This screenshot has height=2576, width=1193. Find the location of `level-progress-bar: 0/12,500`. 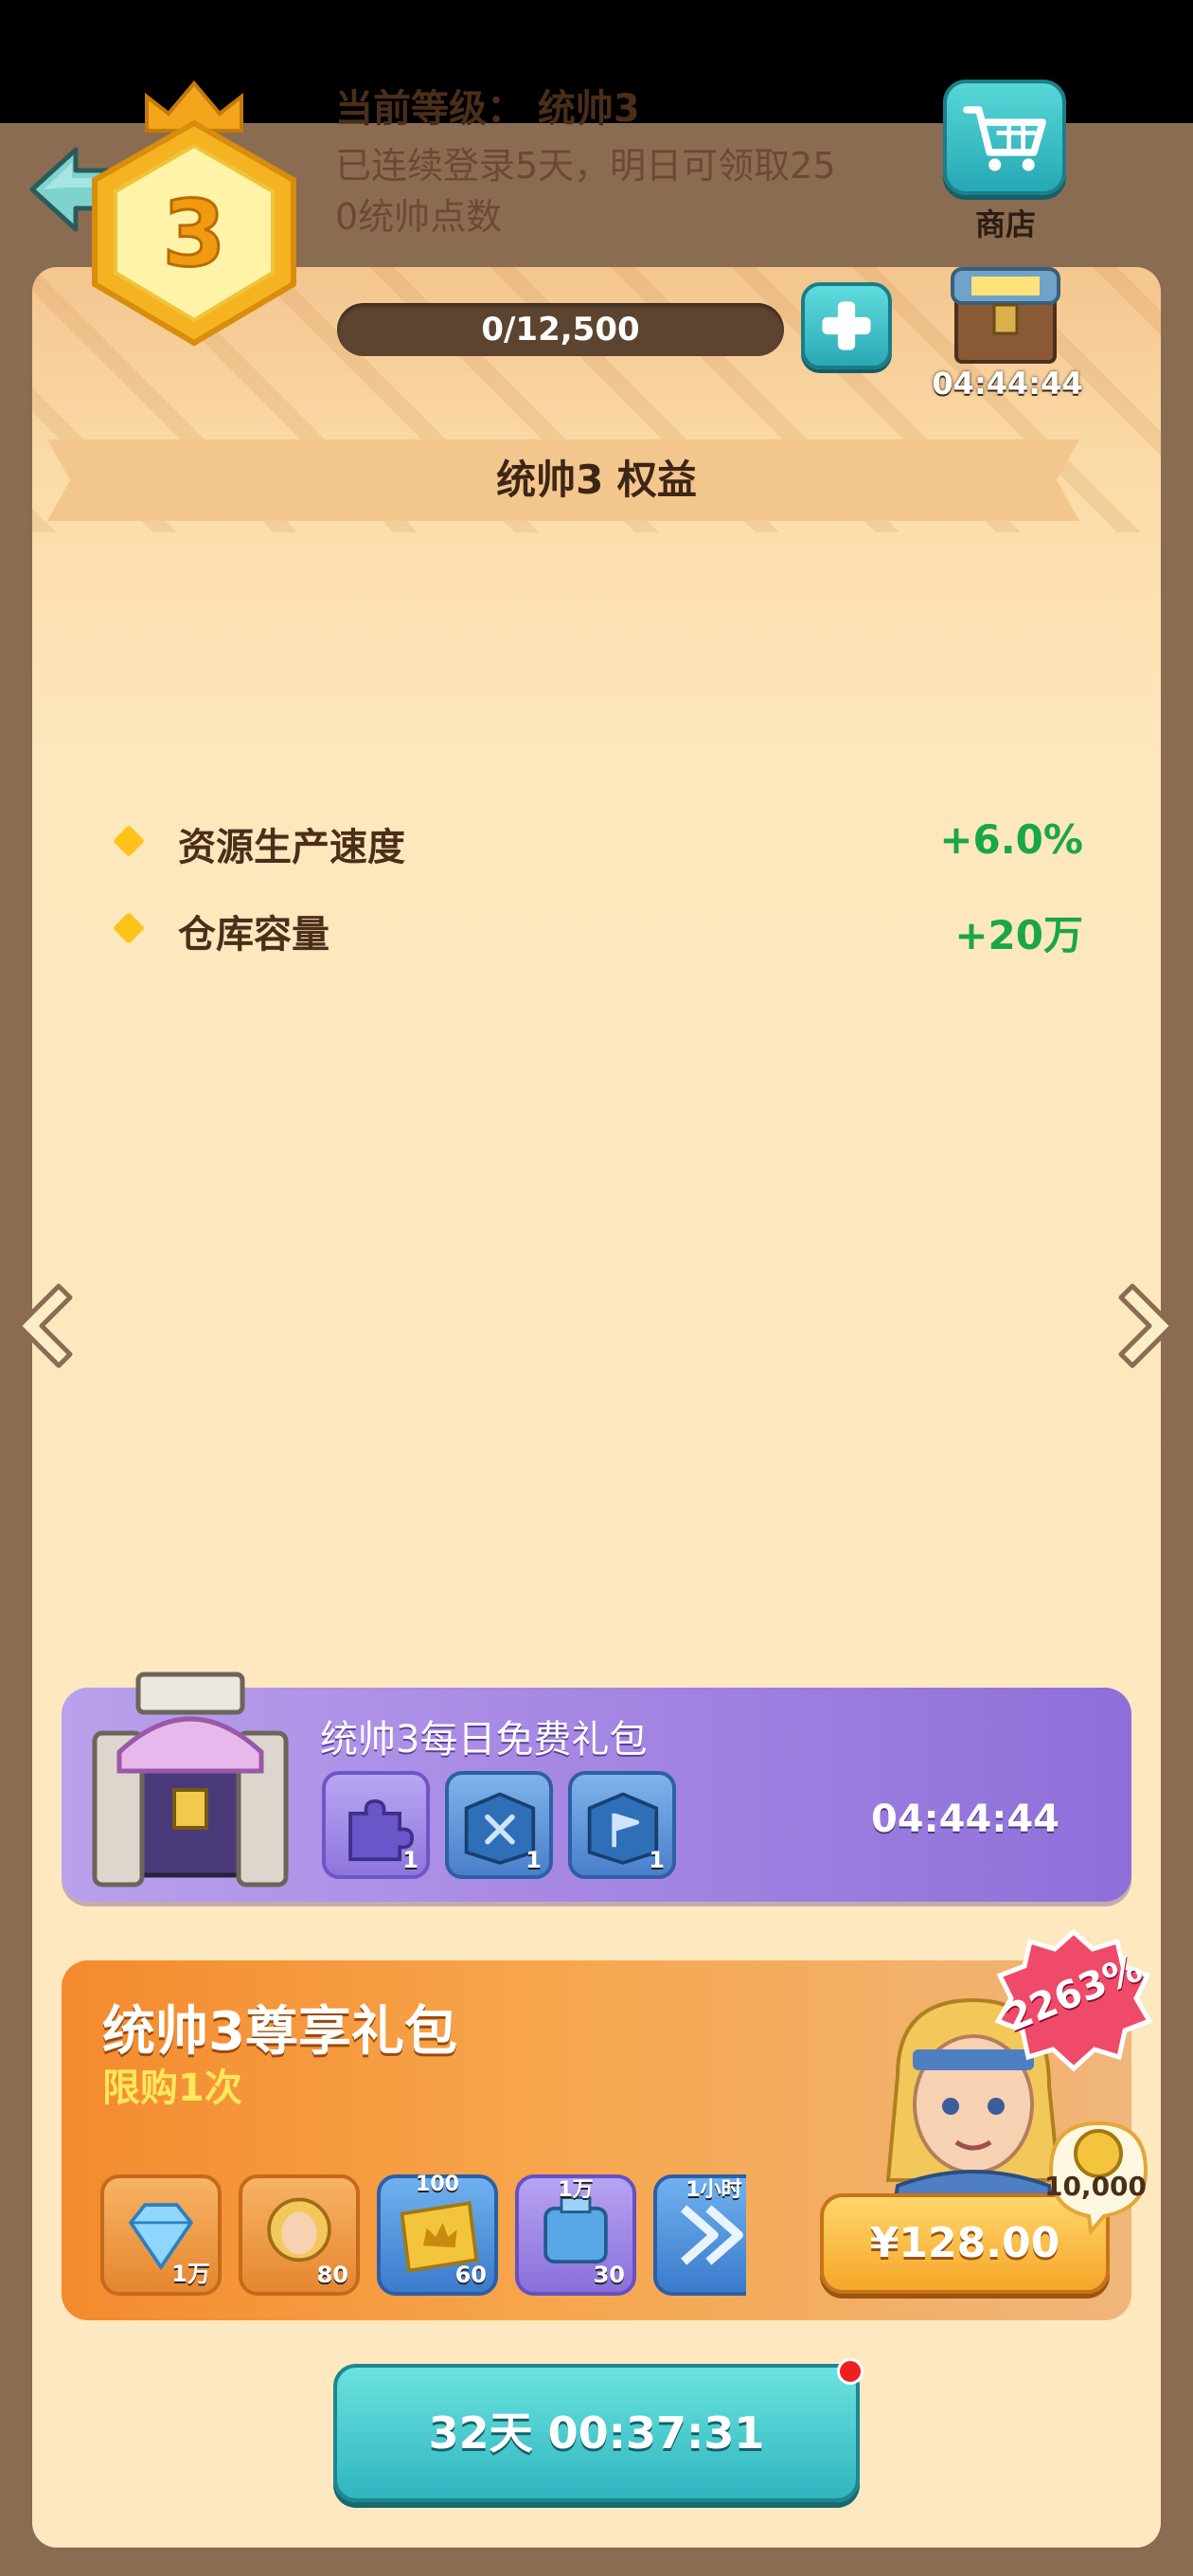

level-progress-bar: 0/12,500 is located at coordinates (560, 329).